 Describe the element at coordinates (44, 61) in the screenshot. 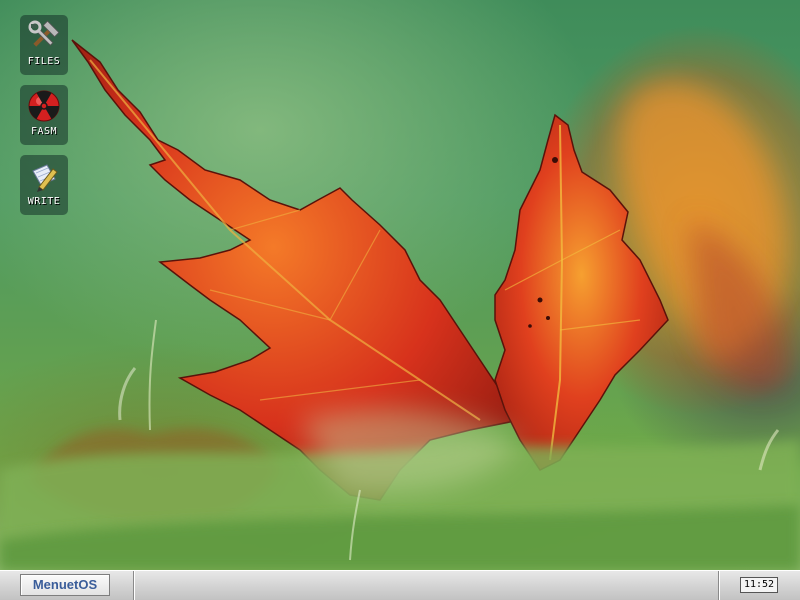

I see `desktop-icon-label: FILES` at that location.